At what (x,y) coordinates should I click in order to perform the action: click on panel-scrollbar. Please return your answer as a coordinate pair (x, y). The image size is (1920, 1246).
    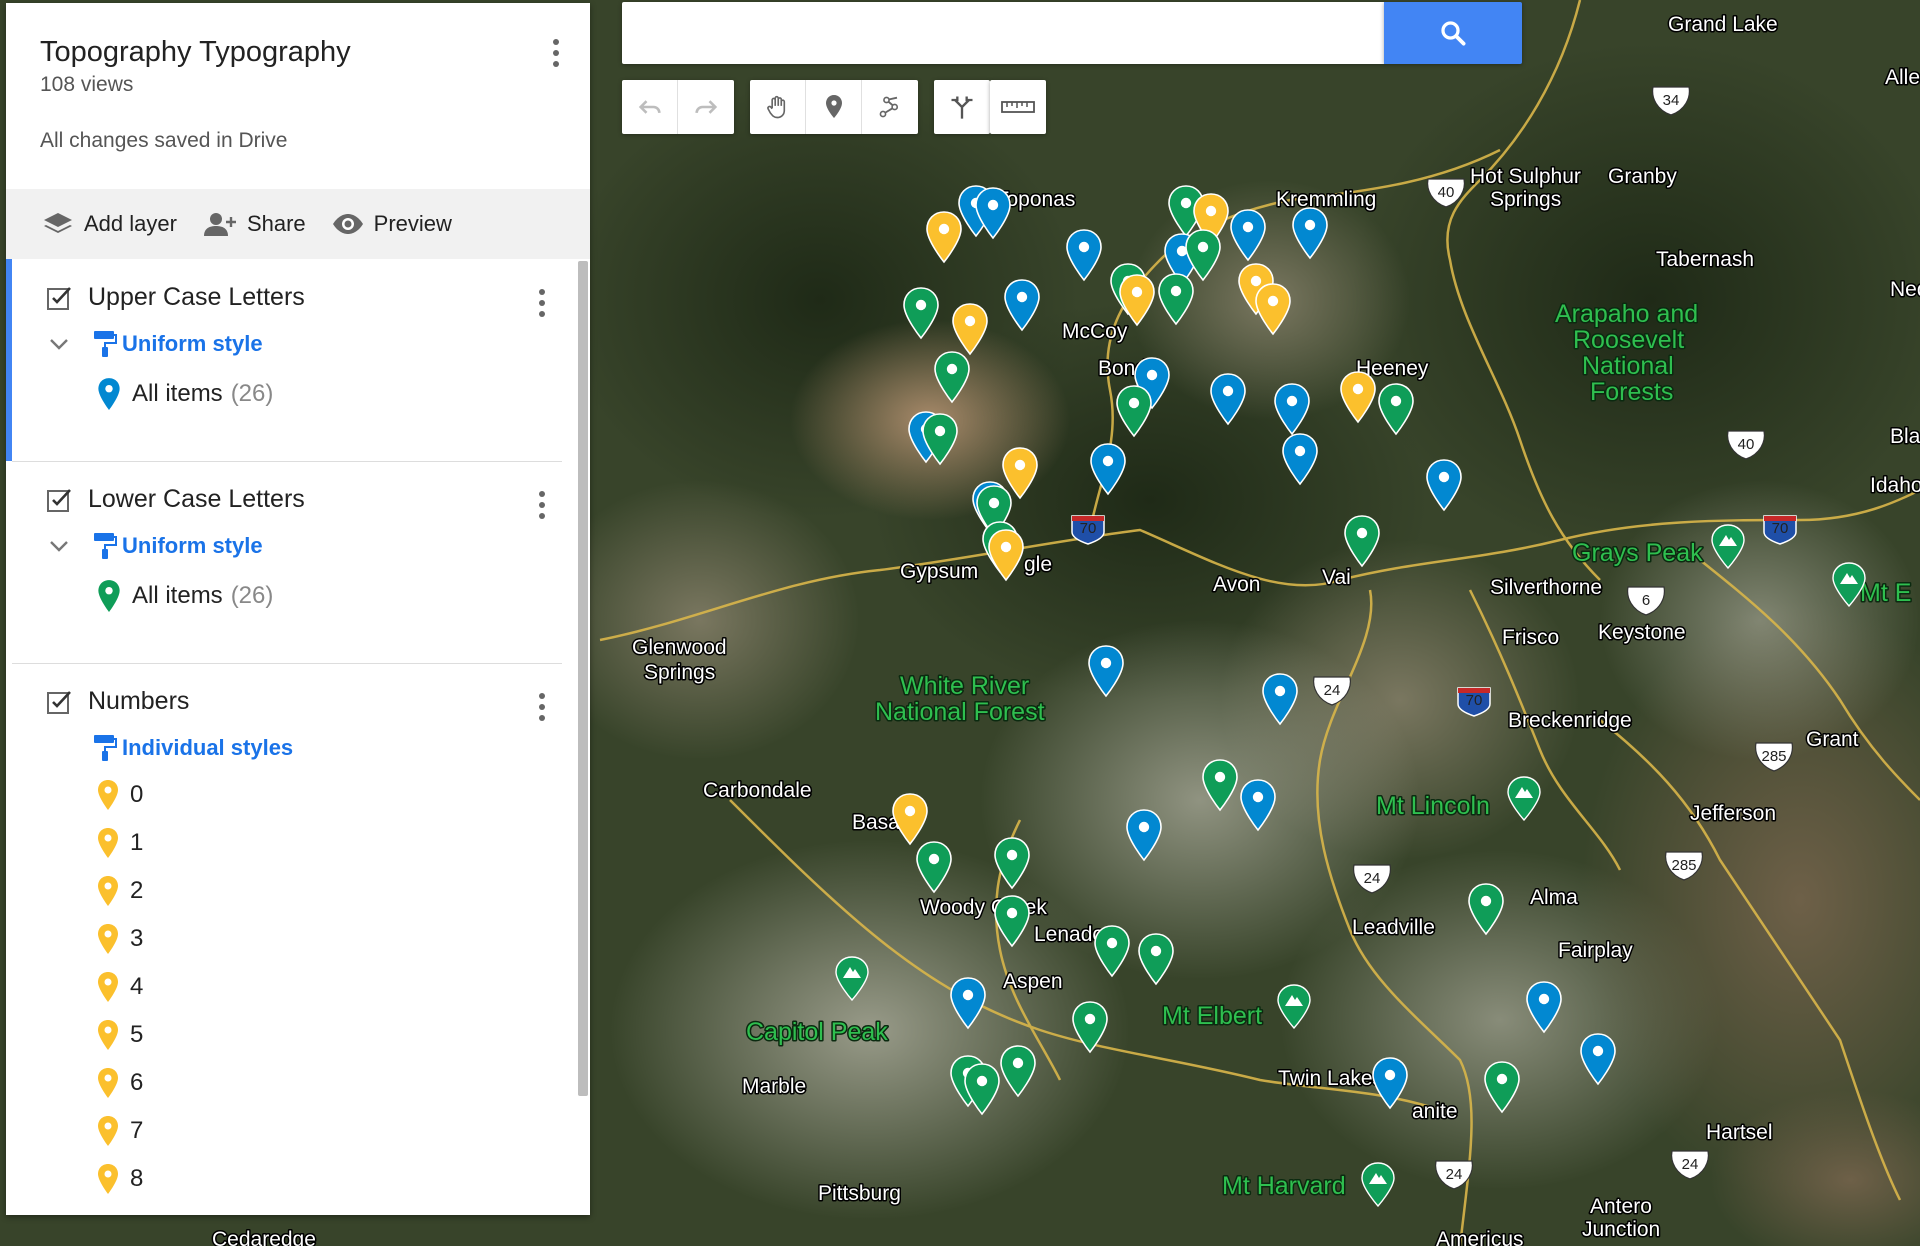
    Looking at the image, I should click on (583, 678).